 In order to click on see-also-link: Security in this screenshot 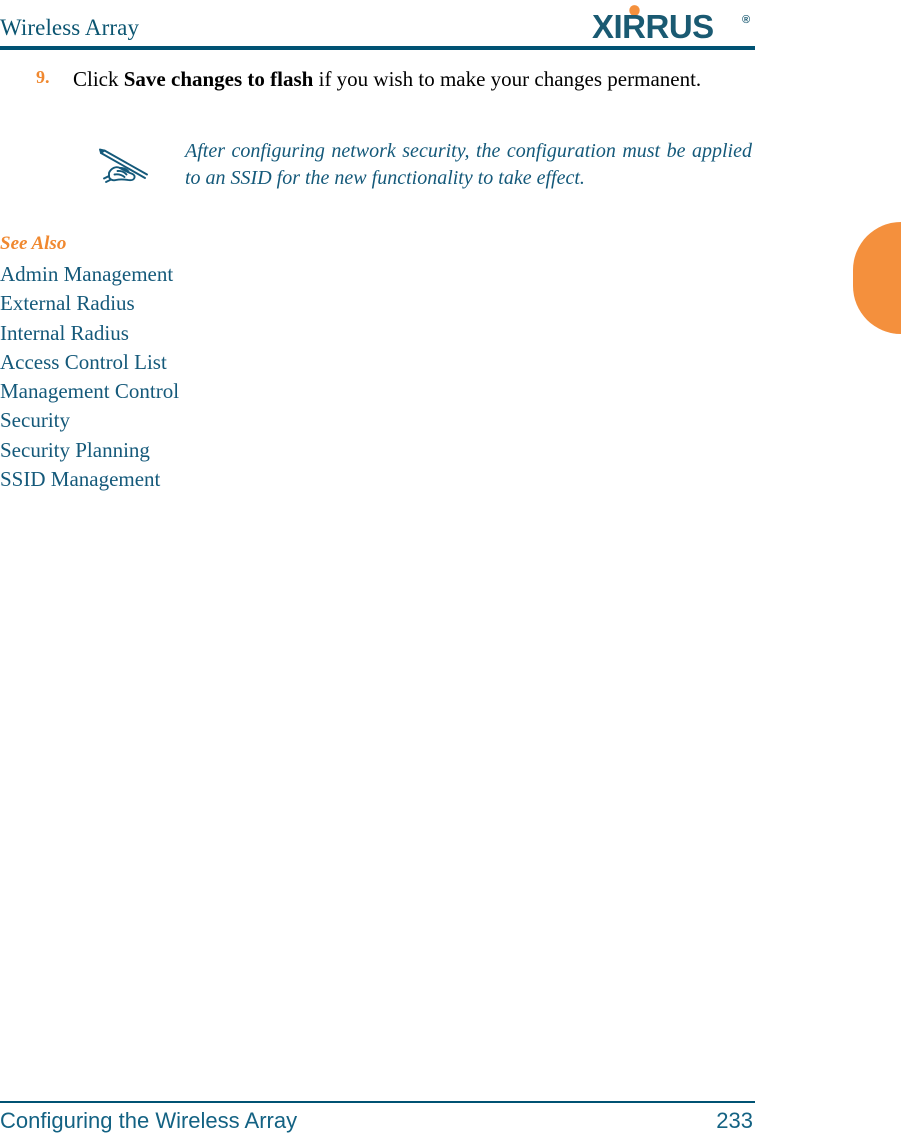, I will do `click(250, 420)`.